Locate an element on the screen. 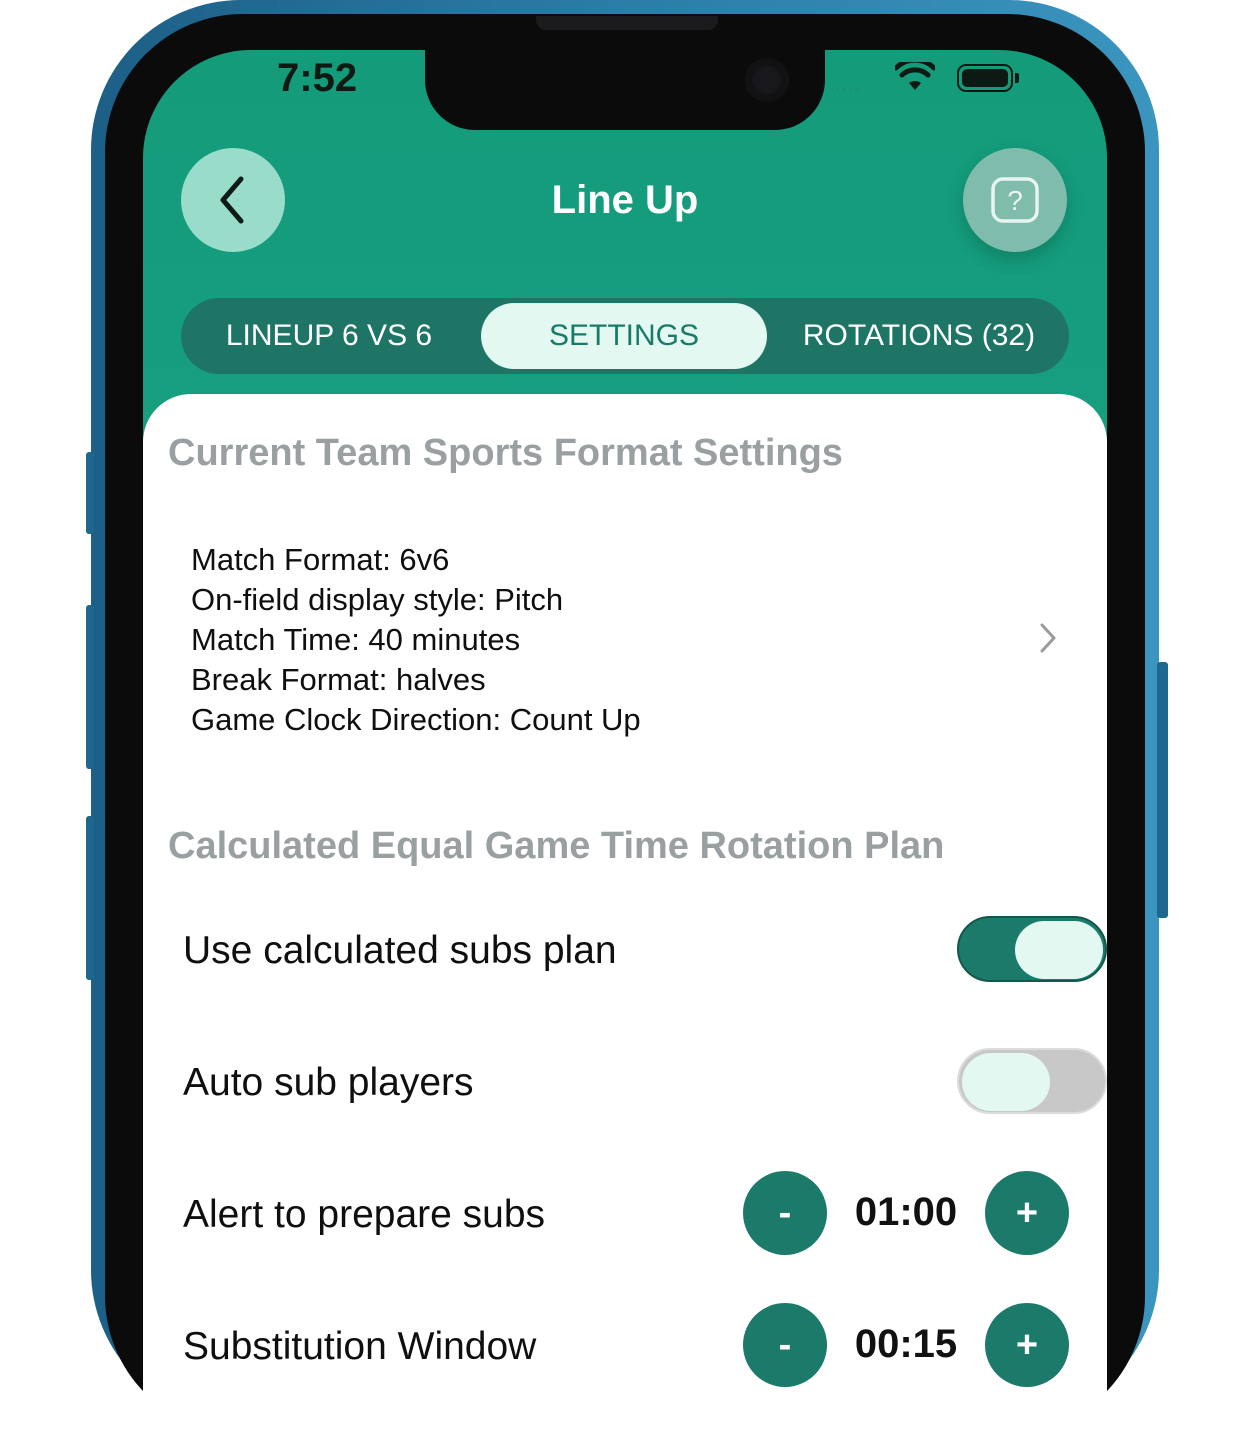 This screenshot has width=1252, height=1450. battery-tip is located at coordinates (1017, 78).